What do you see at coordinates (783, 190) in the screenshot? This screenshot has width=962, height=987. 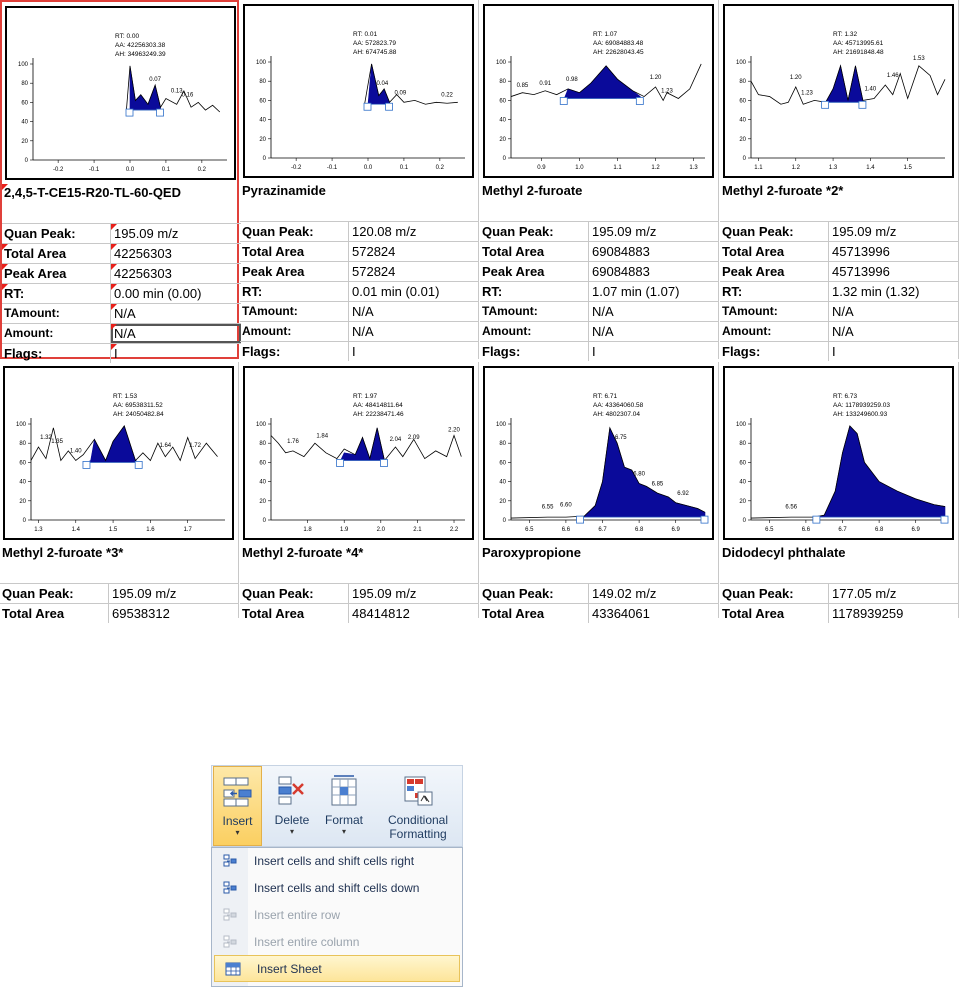 I see `compound-name: Methyl 2-furoate *2*` at bounding box center [783, 190].